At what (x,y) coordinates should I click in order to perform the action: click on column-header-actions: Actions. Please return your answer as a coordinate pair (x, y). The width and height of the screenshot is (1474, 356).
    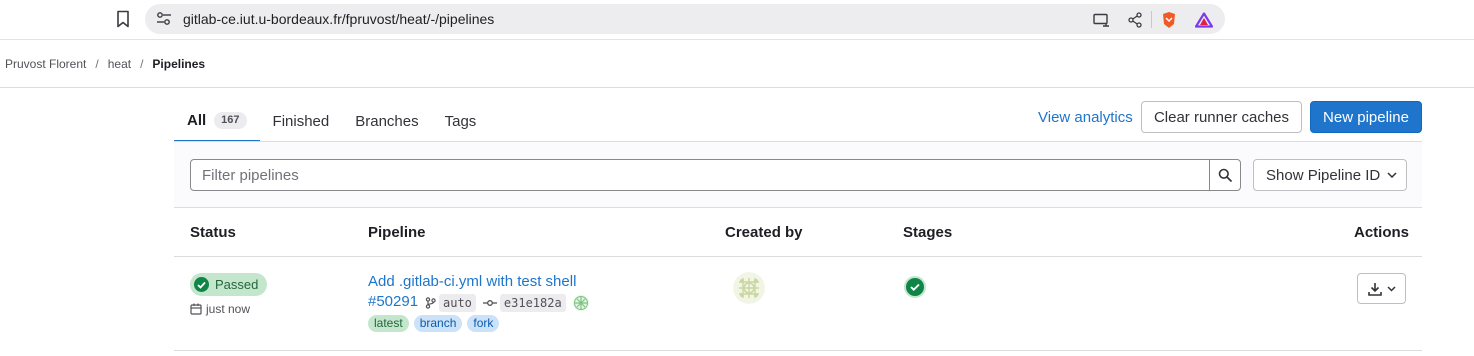
    Looking at the image, I should click on (1382, 232).